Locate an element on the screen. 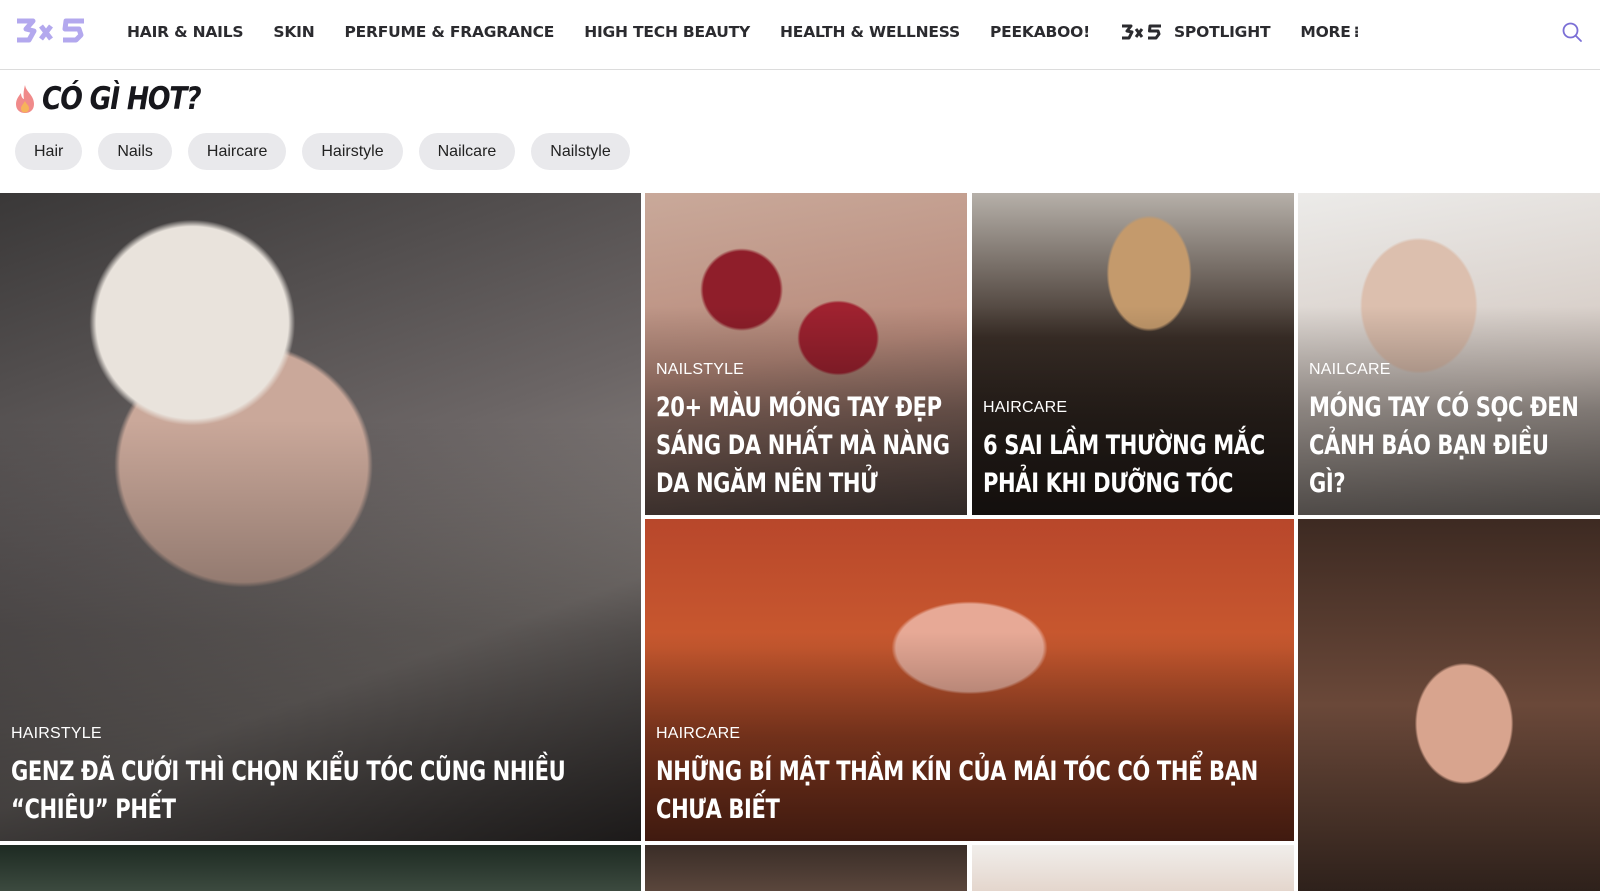  nav-peekaboo: PEEKABOO! is located at coordinates (1040, 32).